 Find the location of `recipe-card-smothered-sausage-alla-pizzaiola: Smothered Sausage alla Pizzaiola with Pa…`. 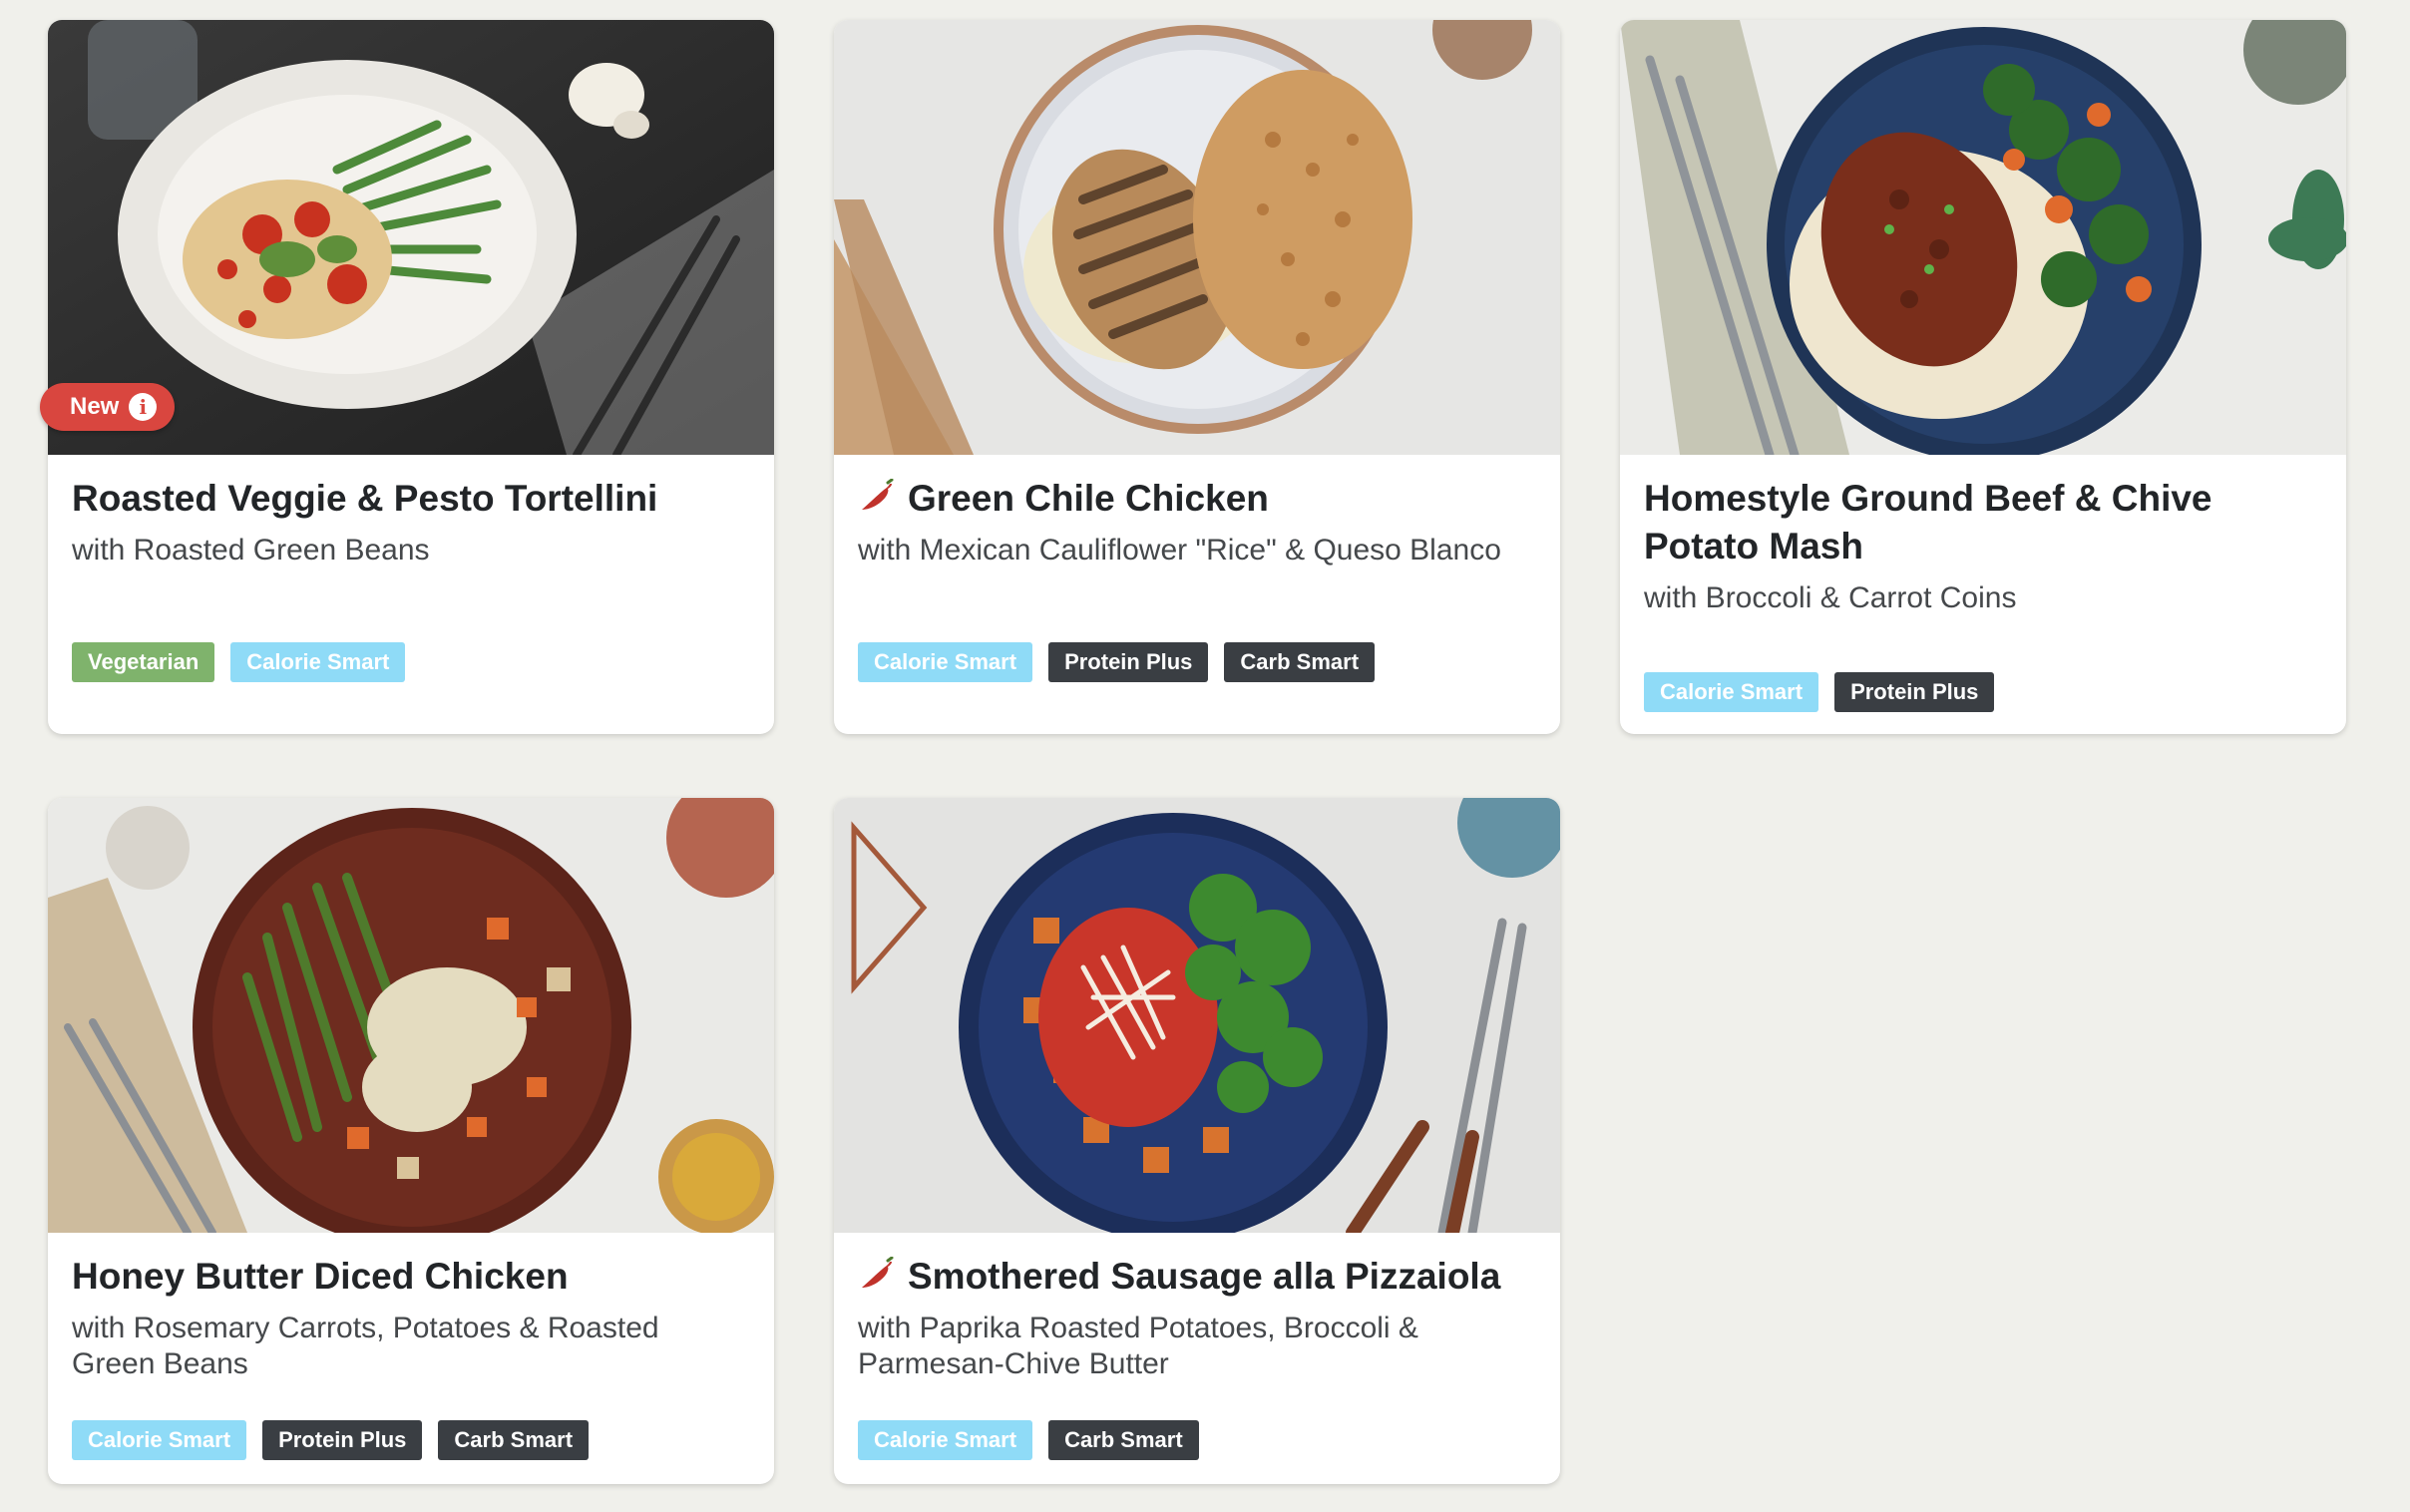

recipe-card-smothered-sausage-alla-pizzaiola: Smothered Sausage alla Pizzaiola with Pa… is located at coordinates (1197, 1141).